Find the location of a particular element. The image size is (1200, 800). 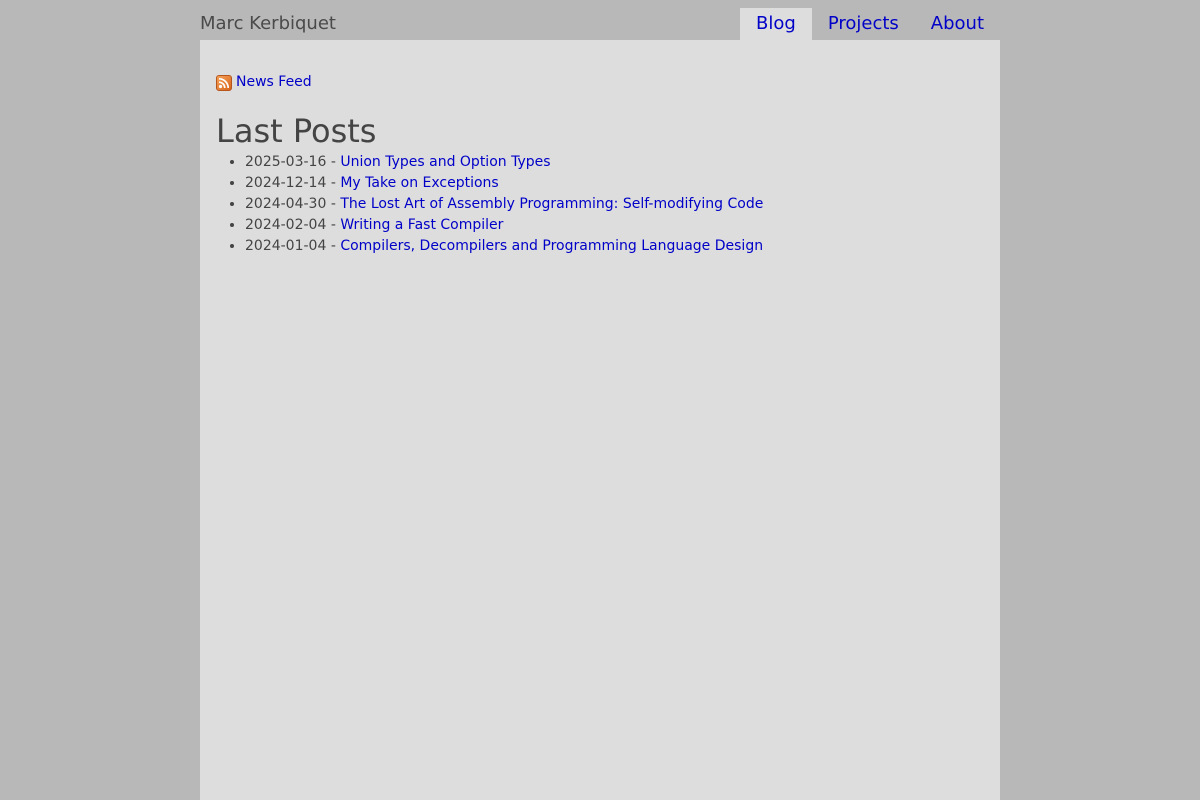

nav-item-projects: Projects is located at coordinates (863, 24).